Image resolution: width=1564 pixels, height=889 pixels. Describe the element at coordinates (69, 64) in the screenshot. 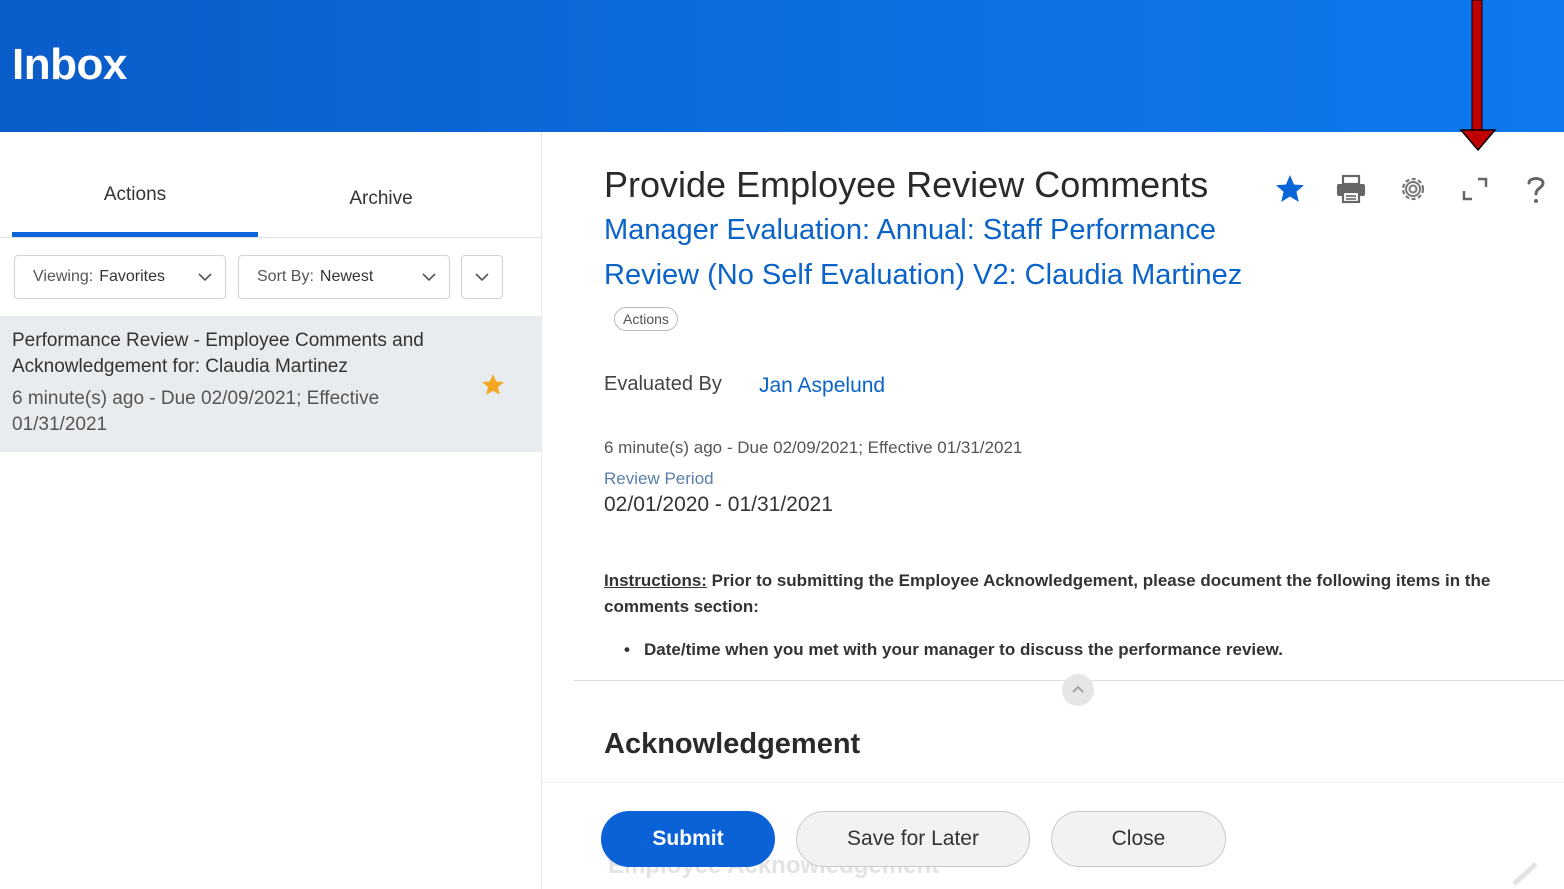

I see `page-title: Inbox` at that location.